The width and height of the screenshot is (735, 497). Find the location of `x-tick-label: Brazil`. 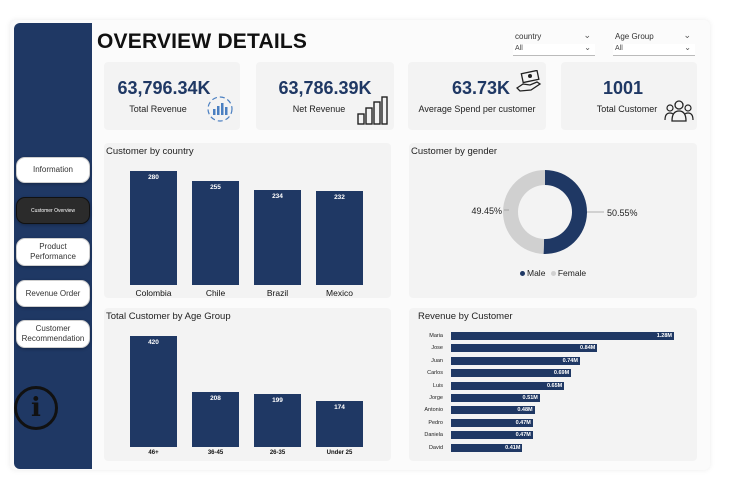

x-tick-label: Brazil is located at coordinates (277, 293).